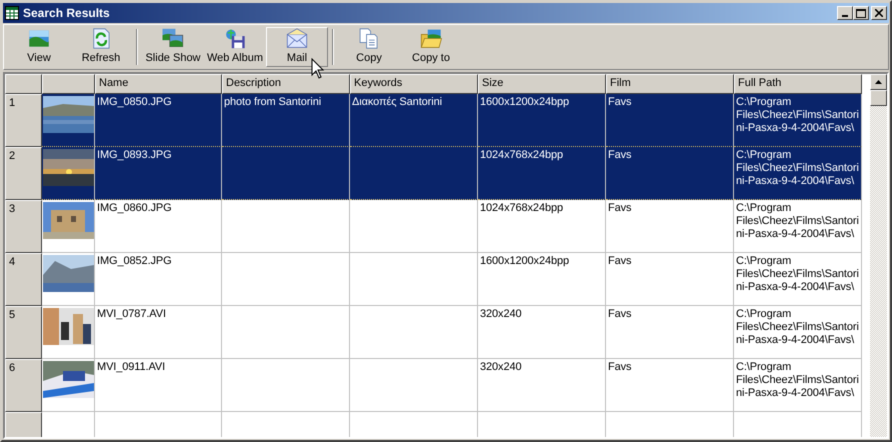 The height and width of the screenshot is (442, 892). Describe the element at coordinates (101, 47) in the screenshot. I see `toolbar-button: Refresh` at that location.